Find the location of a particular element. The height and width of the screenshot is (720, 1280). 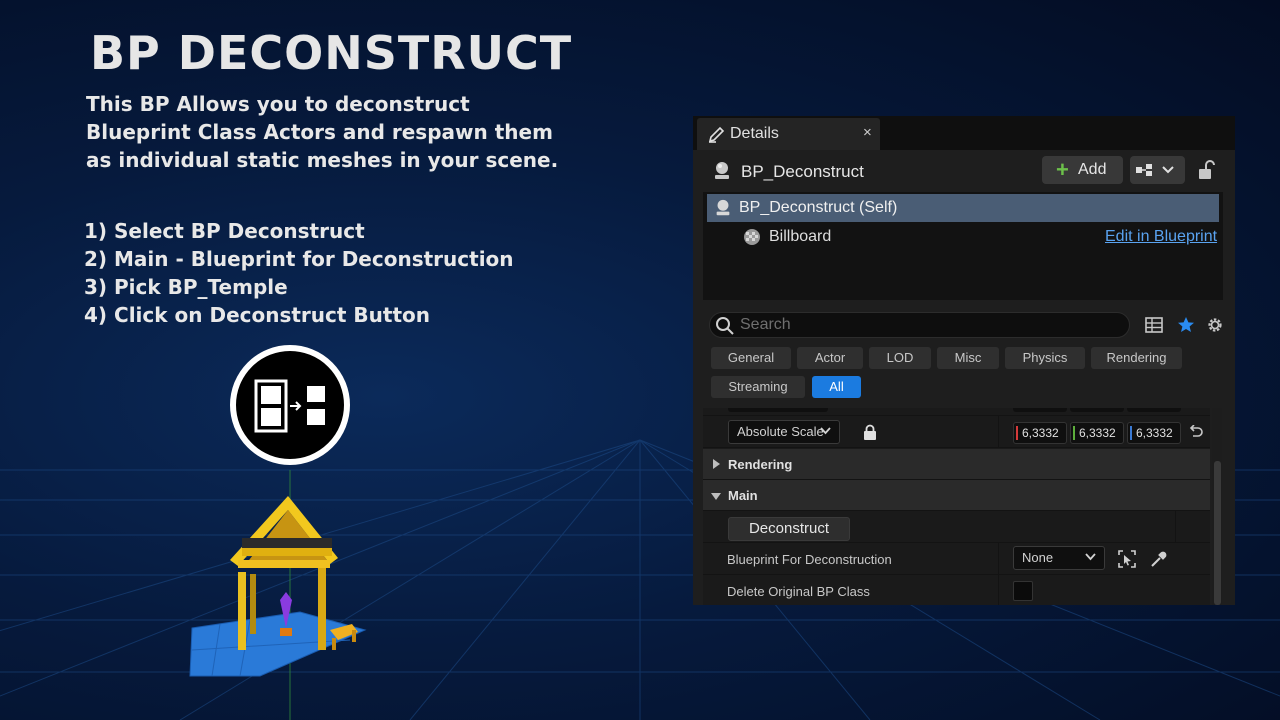

filter-rendering: Rendering is located at coordinates (1136, 358).